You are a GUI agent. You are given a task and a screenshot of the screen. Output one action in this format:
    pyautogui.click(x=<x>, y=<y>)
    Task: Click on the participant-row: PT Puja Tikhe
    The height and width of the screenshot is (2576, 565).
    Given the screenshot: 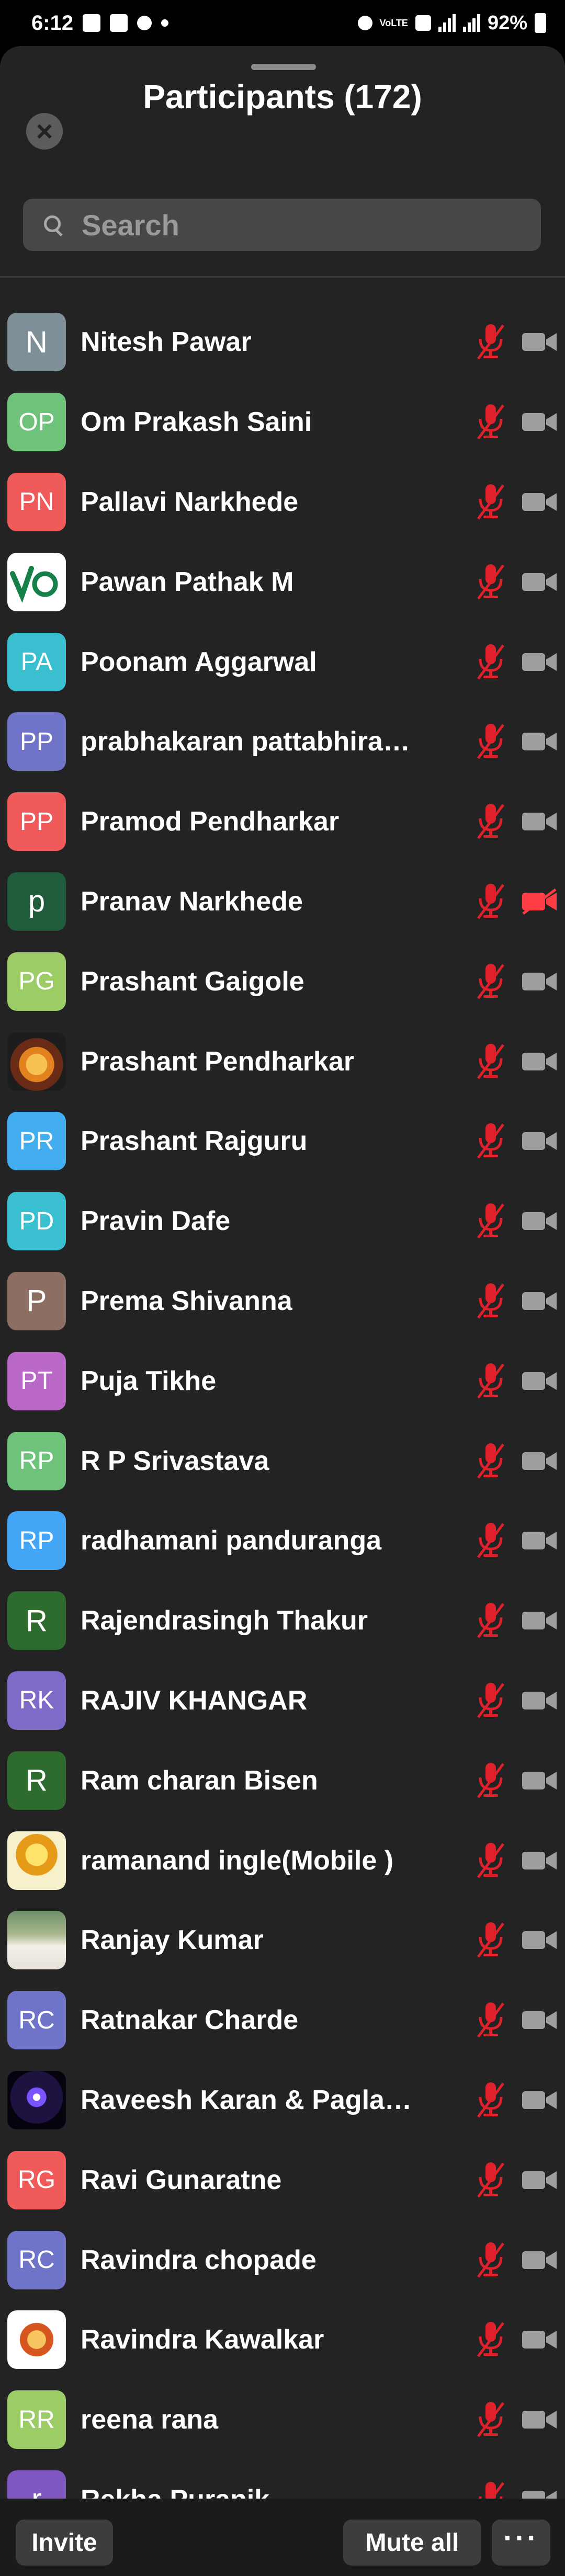 What is the action you would take?
    pyautogui.click(x=282, y=1381)
    